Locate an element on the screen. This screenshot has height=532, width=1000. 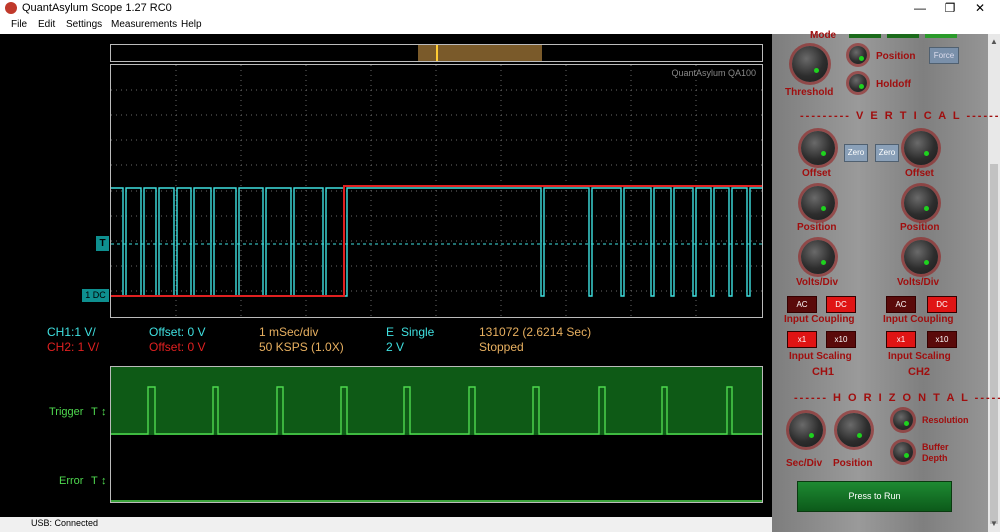
ch2-offset-label: Offset is located at coordinates (919, 173).